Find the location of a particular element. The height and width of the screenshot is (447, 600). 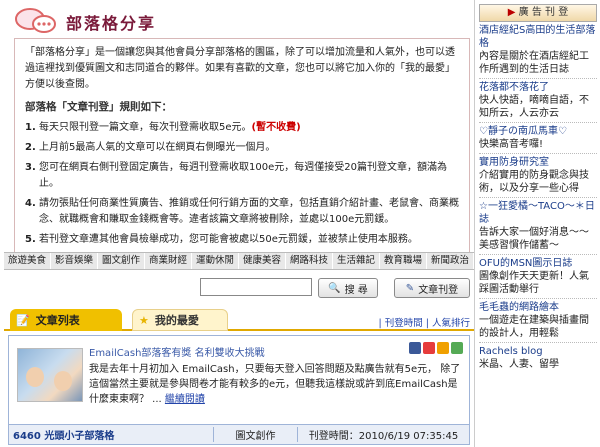

sidebar-blog-desc: 內容是關於在酒店經紀工作所遇到的生活日誌 is located at coordinates (534, 63).